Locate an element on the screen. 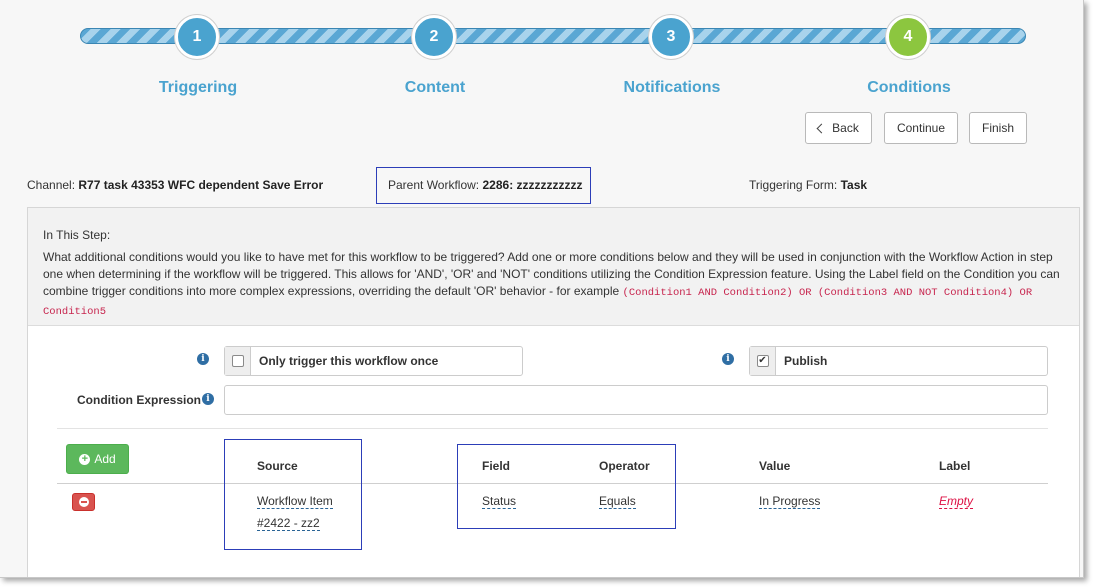 The height and width of the screenshot is (588, 1093). minus-circle-icon is located at coordinates (83, 502).